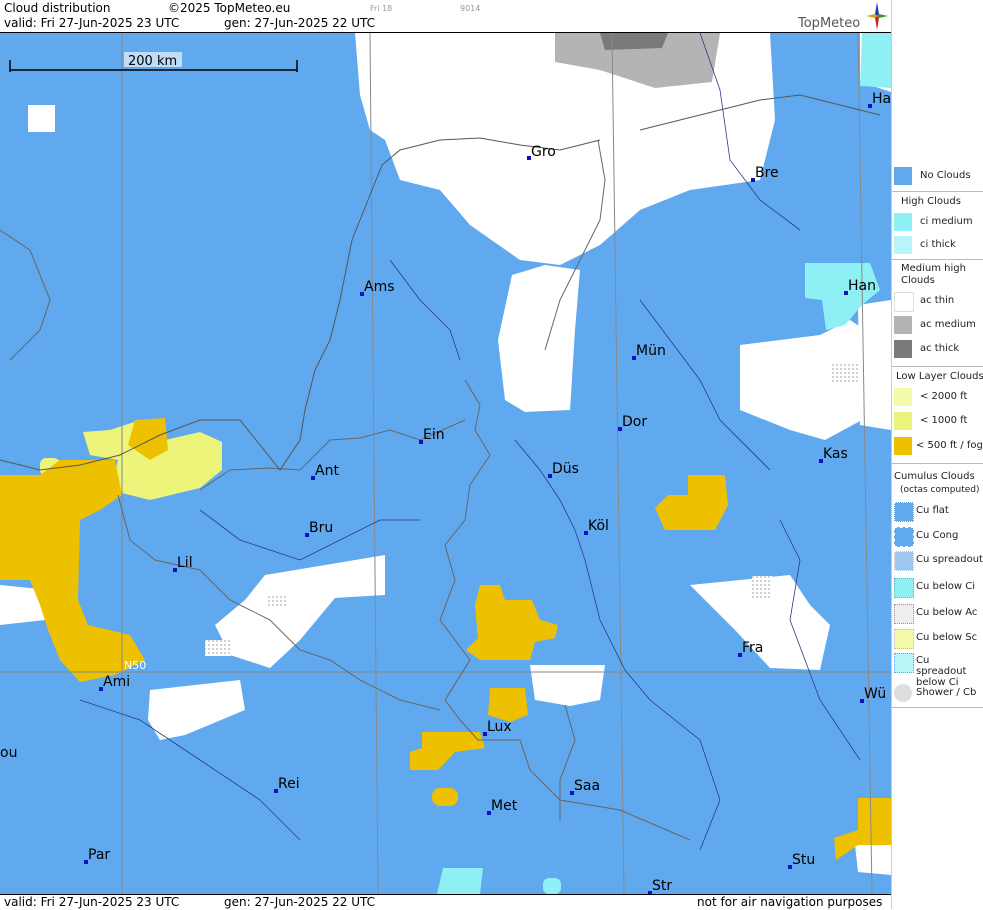 This screenshot has height=910, width=983. I want to click on legend-ci-medium: ci medium, so click(937, 223).